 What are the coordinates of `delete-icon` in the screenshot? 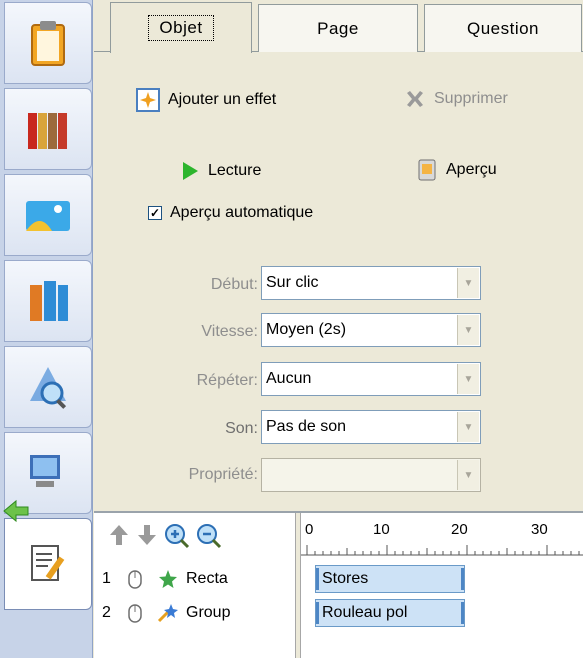 It's located at (415, 99).